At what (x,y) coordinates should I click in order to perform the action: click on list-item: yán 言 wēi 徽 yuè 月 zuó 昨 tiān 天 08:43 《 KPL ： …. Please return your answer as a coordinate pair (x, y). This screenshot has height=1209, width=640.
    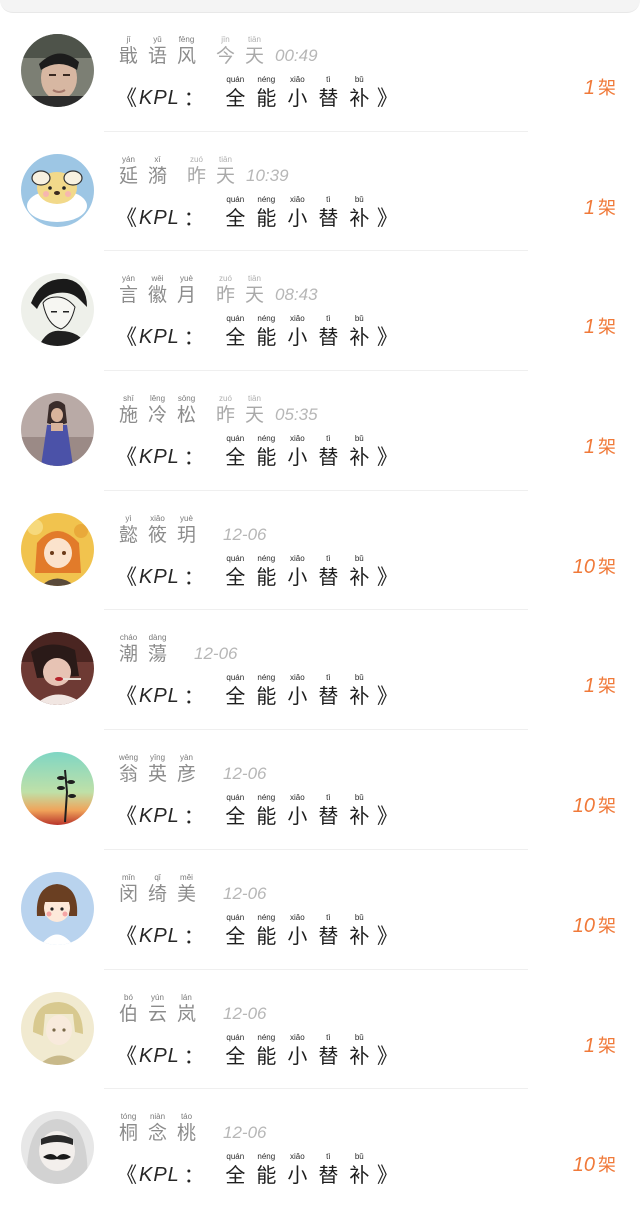
    Looking at the image, I should click on (320, 311).